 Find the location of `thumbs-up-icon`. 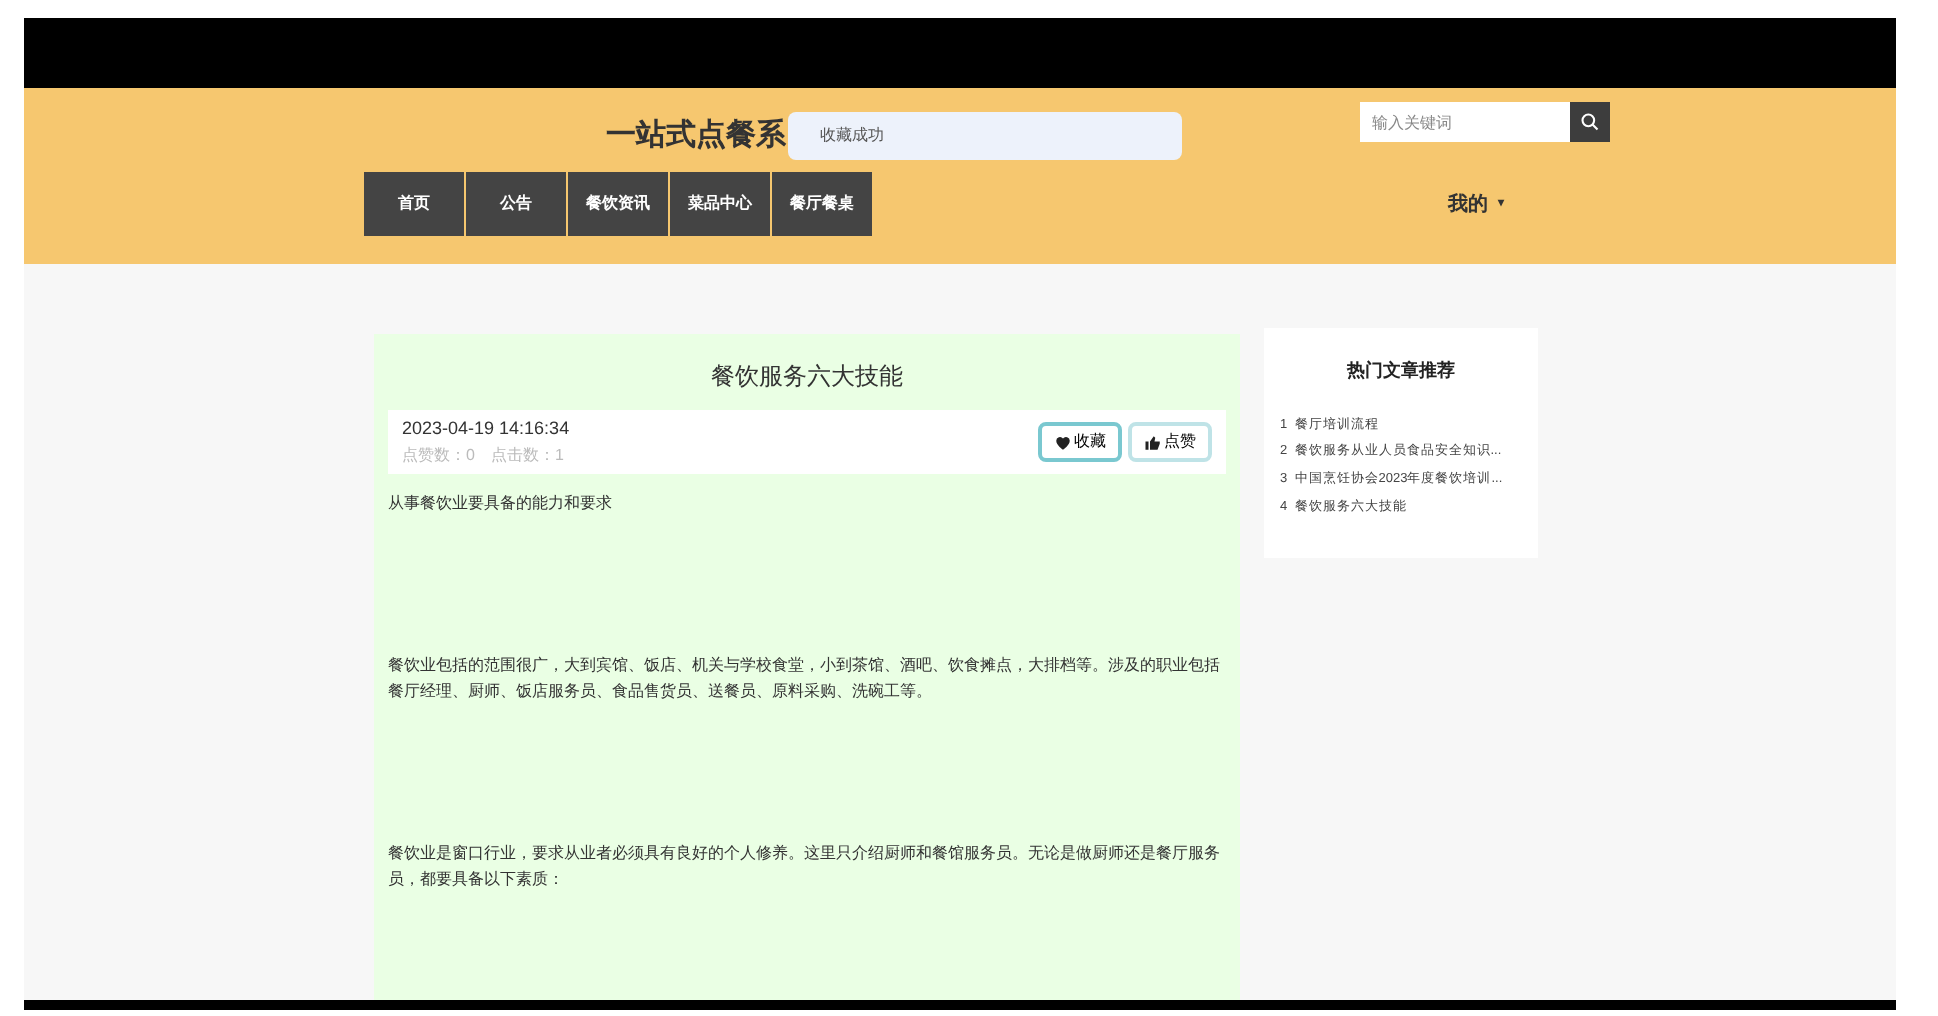

thumbs-up-icon is located at coordinates (1153, 442).